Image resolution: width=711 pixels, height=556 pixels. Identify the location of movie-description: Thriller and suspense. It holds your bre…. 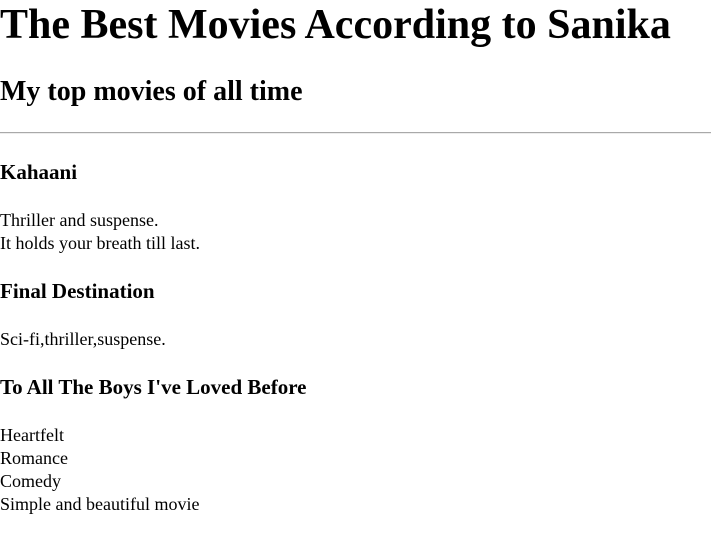
(355, 232).